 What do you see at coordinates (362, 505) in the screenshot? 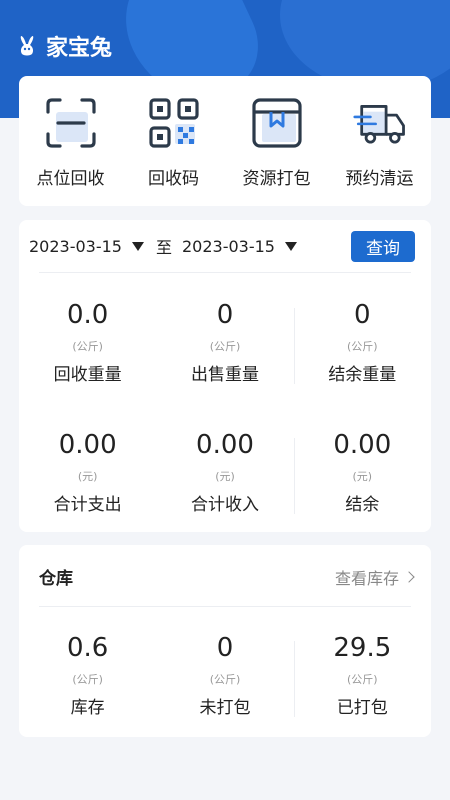
I see `stat-label: 结余` at bounding box center [362, 505].